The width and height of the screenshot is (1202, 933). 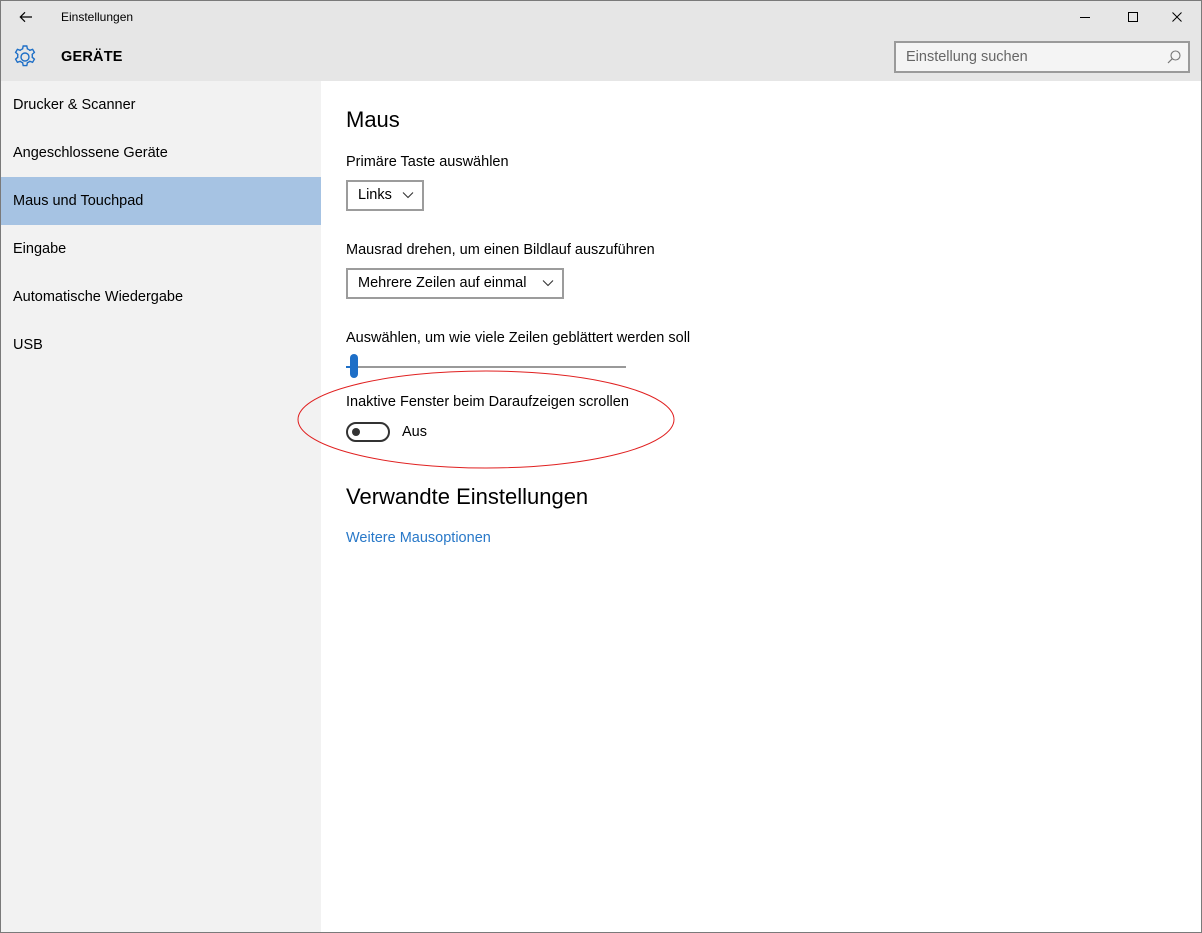 What do you see at coordinates (161, 201) in the screenshot?
I see `sidebar-item-maus-touchpad: Maus und Touchpad` at bounding box center [161, 201].